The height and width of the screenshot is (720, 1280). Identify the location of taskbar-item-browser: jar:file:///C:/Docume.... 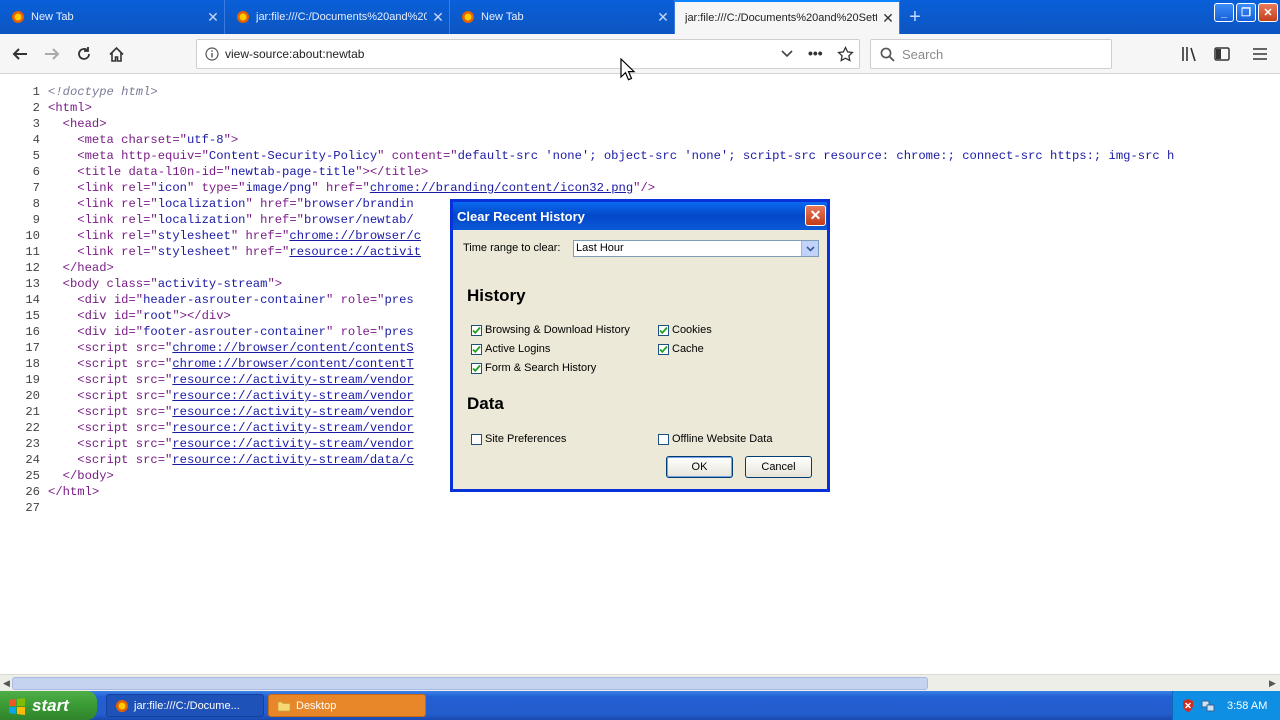
(185, 705).